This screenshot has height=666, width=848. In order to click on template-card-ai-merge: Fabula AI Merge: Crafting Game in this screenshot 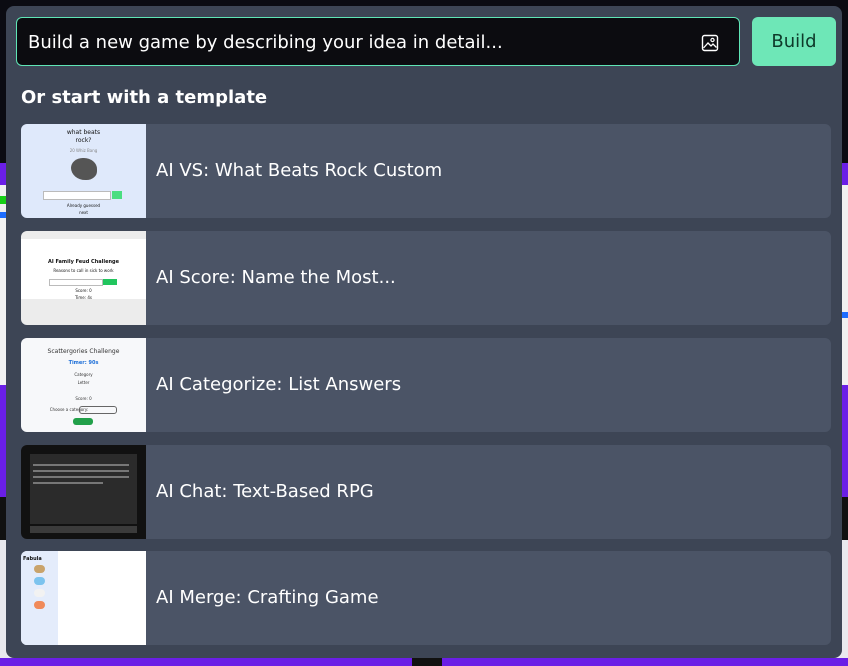, I will do `click(426, 598)`.